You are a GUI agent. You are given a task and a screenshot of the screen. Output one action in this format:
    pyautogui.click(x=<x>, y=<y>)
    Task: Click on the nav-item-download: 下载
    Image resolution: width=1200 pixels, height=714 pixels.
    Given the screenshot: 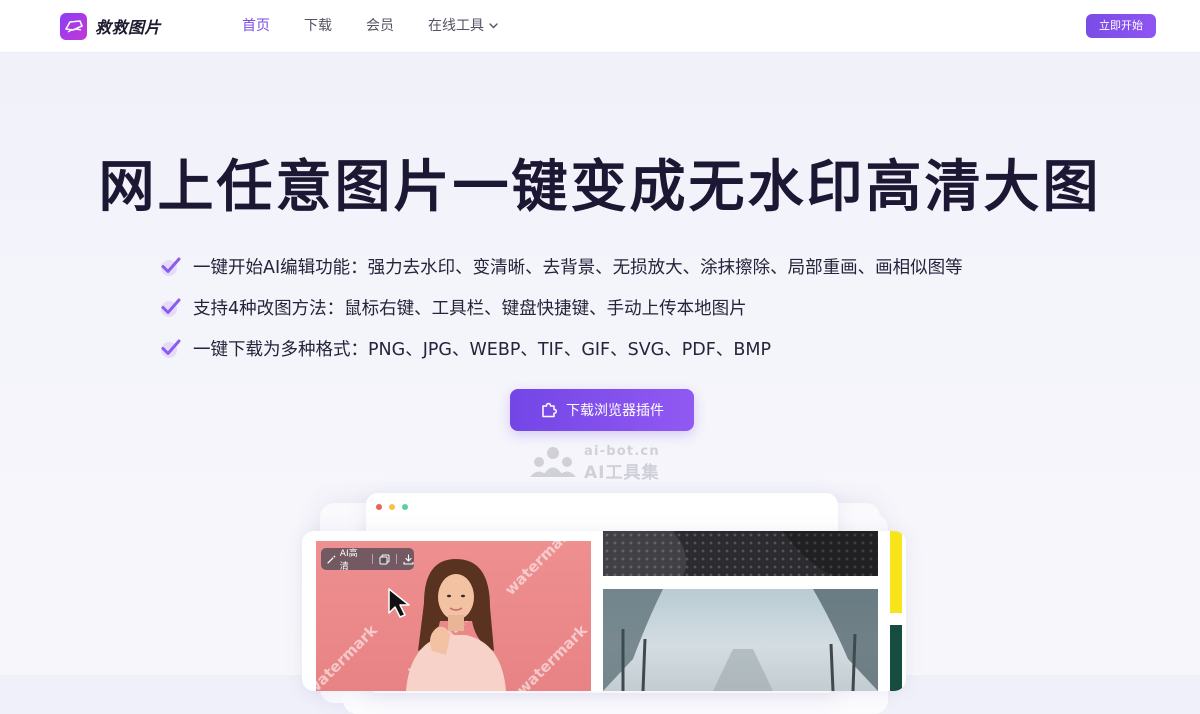 What is the action you would take?
    pyautogui.click(x=318, y=26)
    